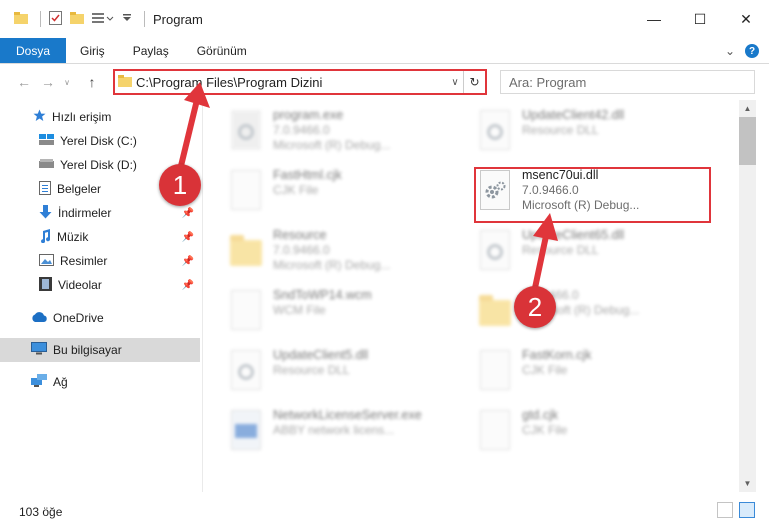 The height and width of the screenshot is (531, 769). I want to click on address-bar: C:\Program Files\Program Dizini ∨ ↻, so click(300, 82).